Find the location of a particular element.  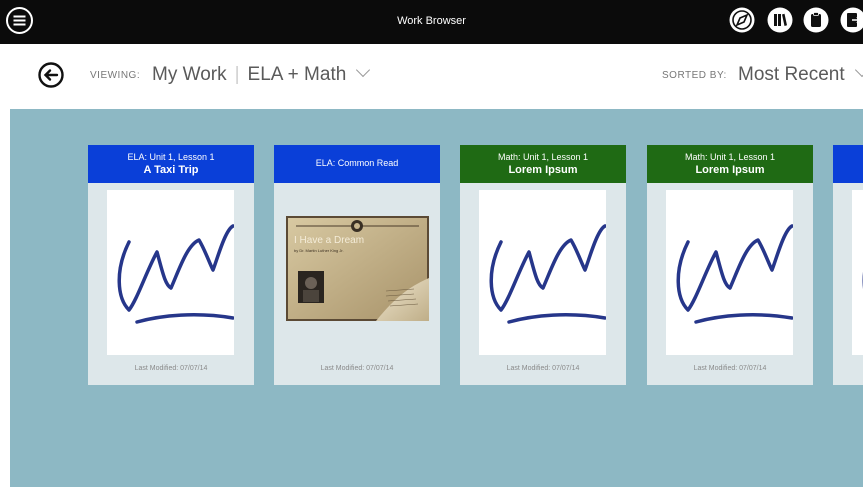

viewing-primary: My Work is located at coordinates (189, 74).